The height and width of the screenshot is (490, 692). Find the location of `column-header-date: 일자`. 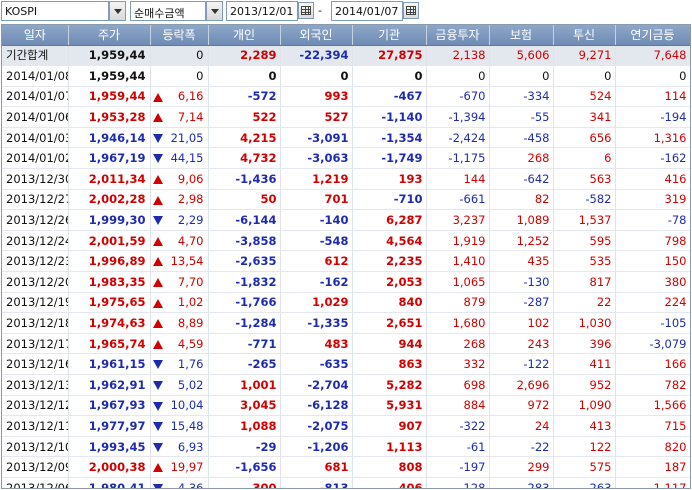

column-header-date: 일자 is located at coordinates (35, 35).